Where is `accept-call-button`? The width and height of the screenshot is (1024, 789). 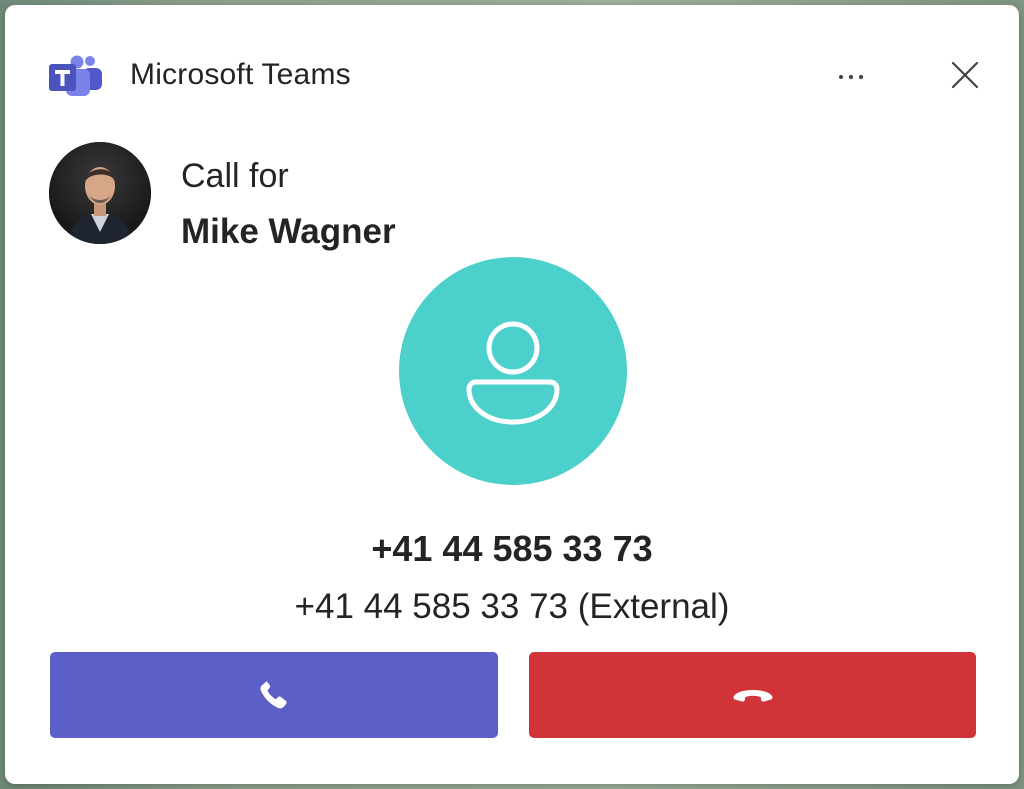
accept-call-button is located at coordinates (274, 695).